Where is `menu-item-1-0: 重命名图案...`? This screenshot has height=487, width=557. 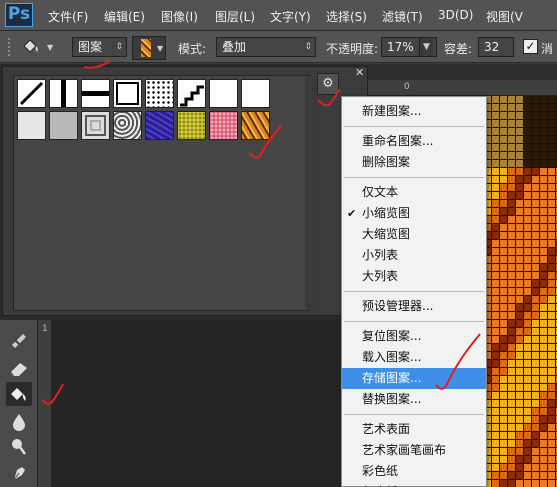
menu-item-1-0: 重命名图案... is located at coordinates (414, 141).